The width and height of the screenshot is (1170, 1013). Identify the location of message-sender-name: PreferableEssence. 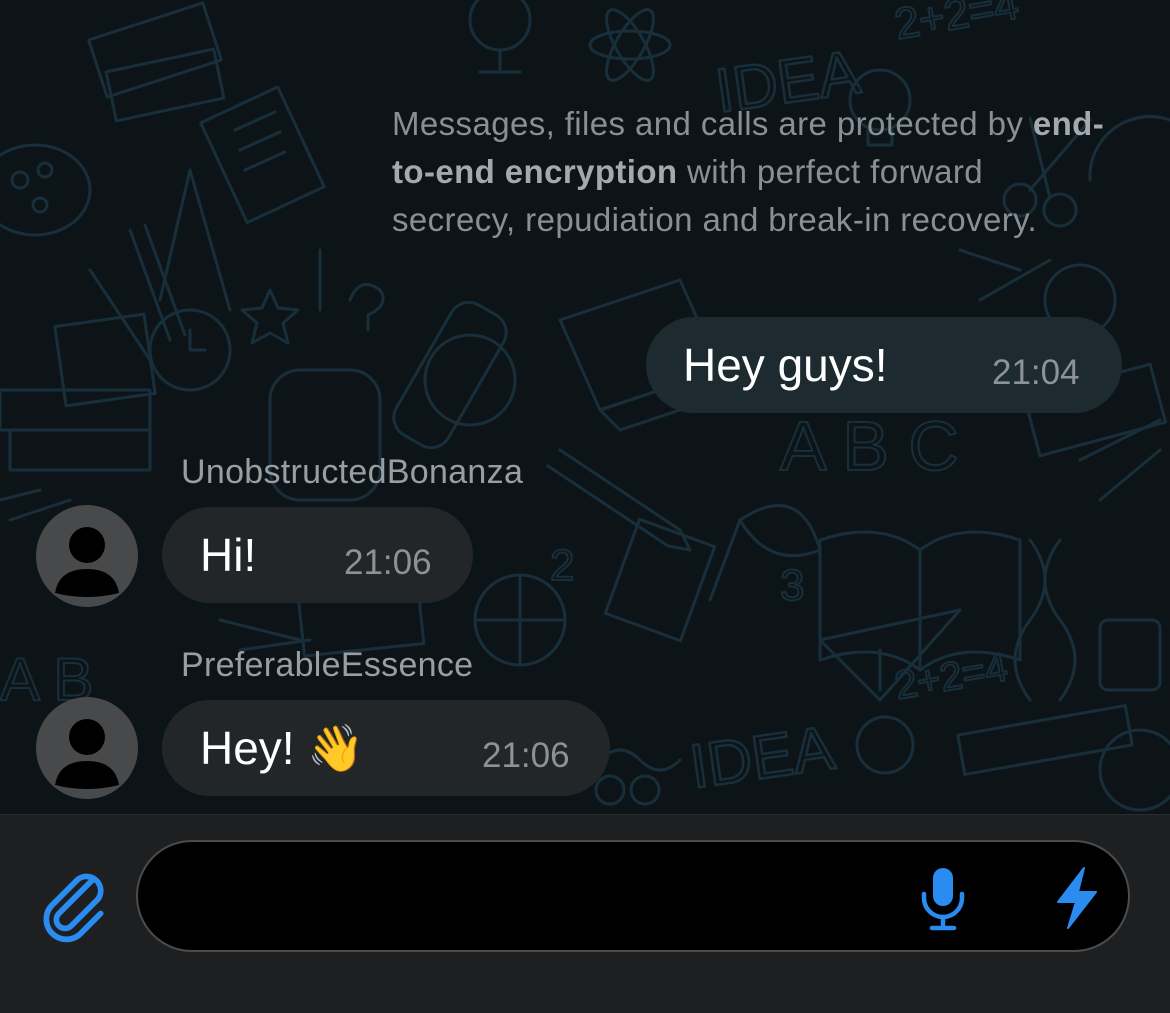
(327, 665).